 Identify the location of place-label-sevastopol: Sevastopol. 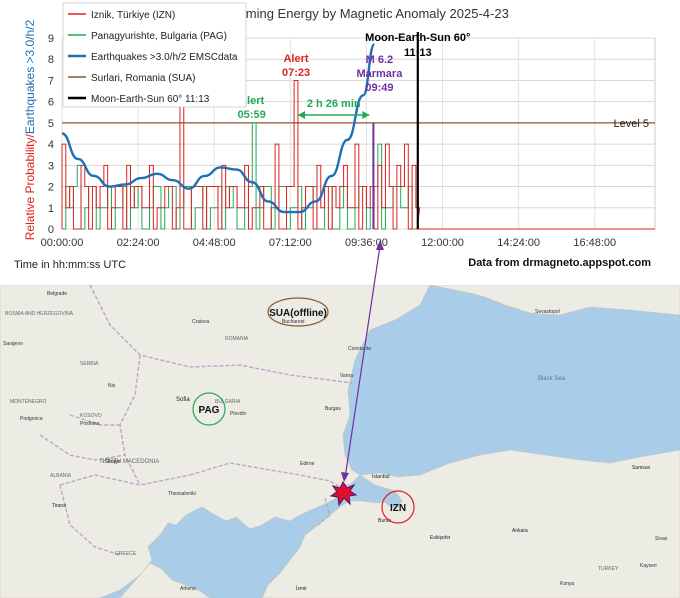
(547, 312).